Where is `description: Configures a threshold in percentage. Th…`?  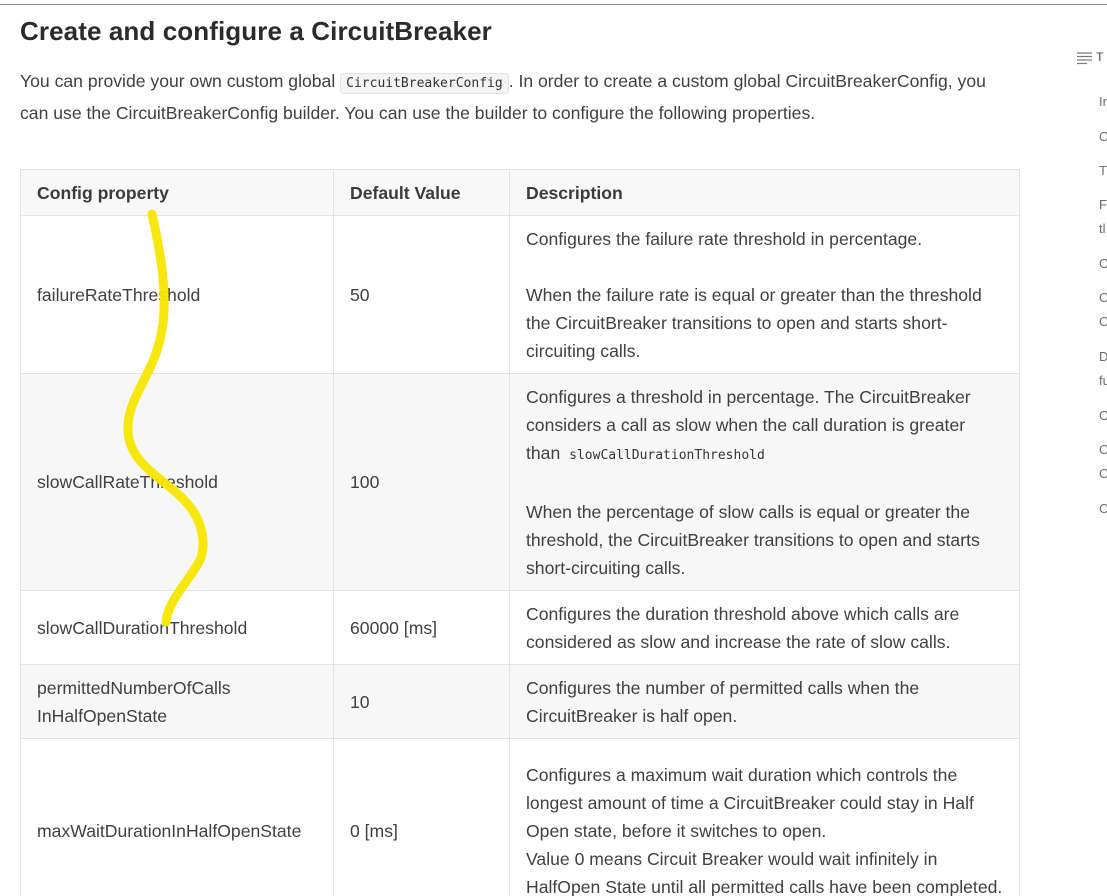
description: Configures a threshold in percentage. Th… is located at coordinates (764, 482).